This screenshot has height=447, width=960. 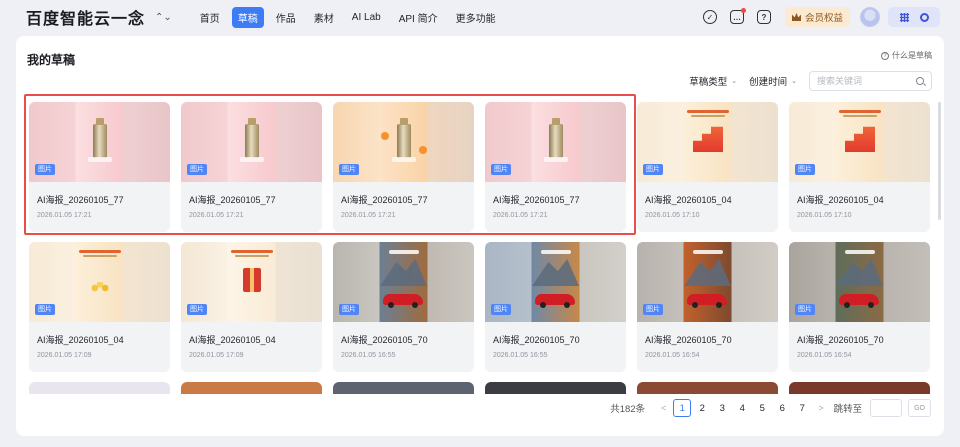 What do you see at coordinates (324, 17) in the screenshot?
I see `nav-materials: 素材` at bounding box center [324, 17].